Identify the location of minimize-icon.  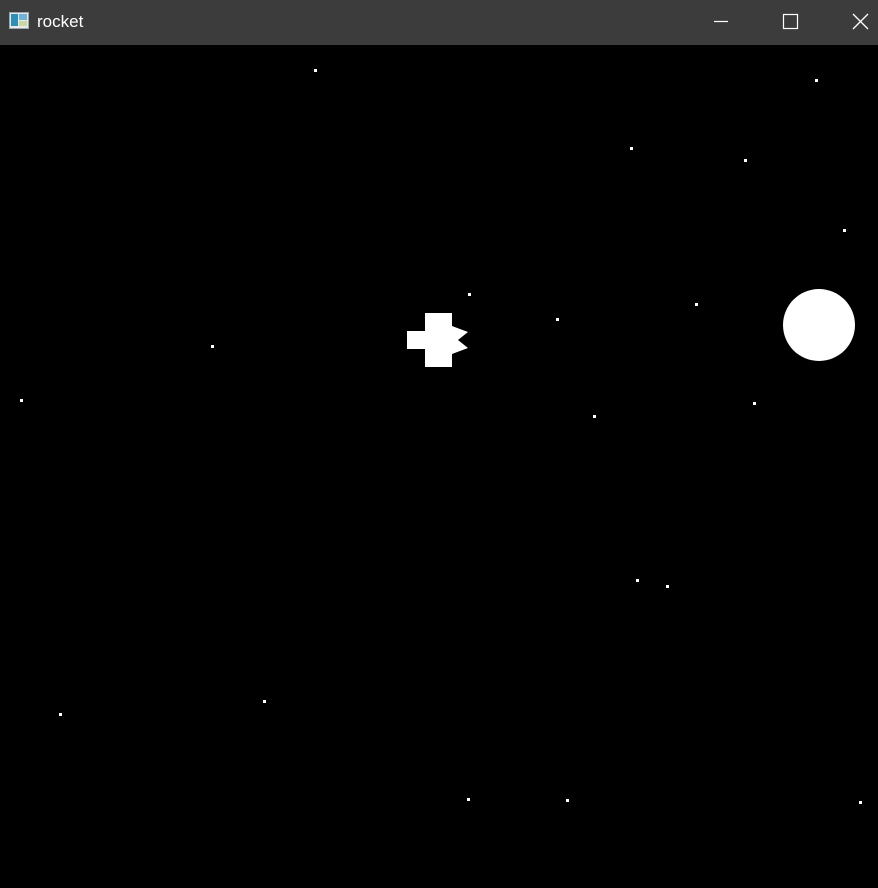
(721, 21).